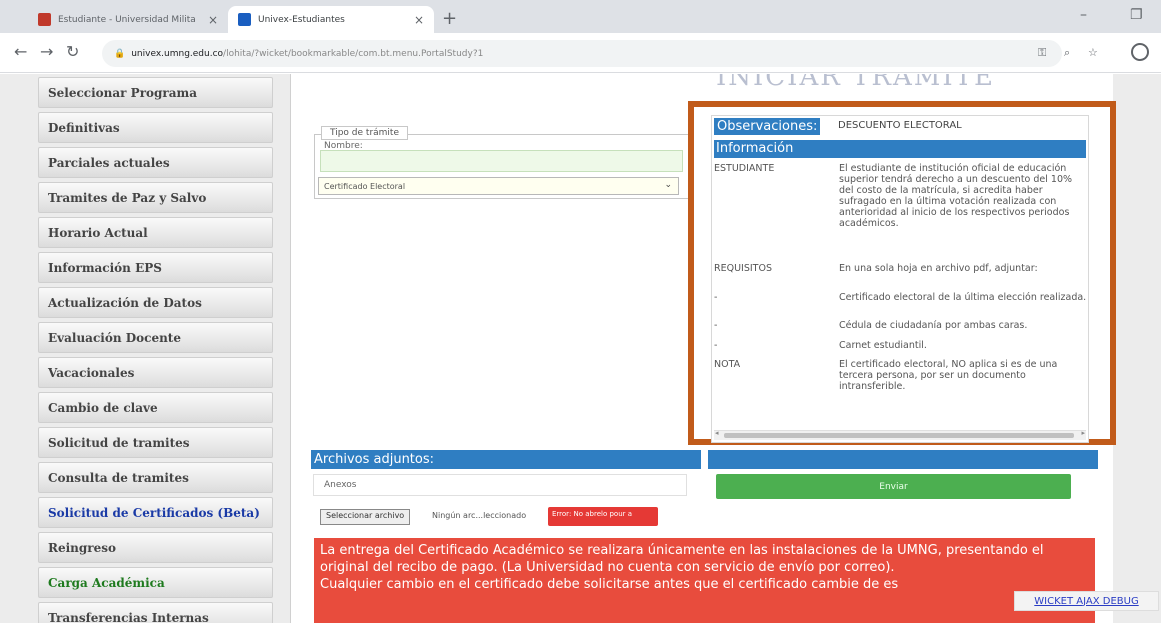  I want to click on star-icon: ☆, so click(1093, 52).